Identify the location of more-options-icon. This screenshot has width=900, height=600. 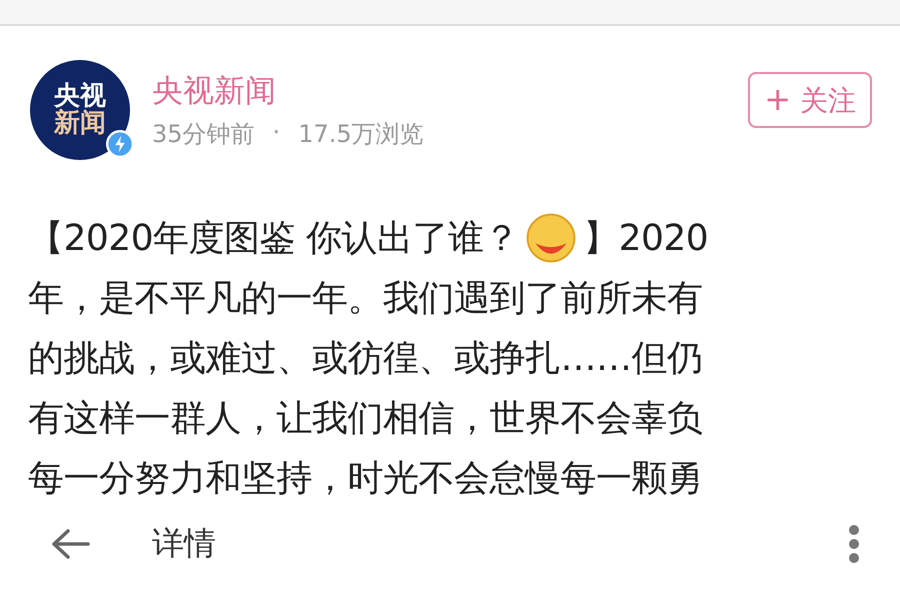
(854, 544).